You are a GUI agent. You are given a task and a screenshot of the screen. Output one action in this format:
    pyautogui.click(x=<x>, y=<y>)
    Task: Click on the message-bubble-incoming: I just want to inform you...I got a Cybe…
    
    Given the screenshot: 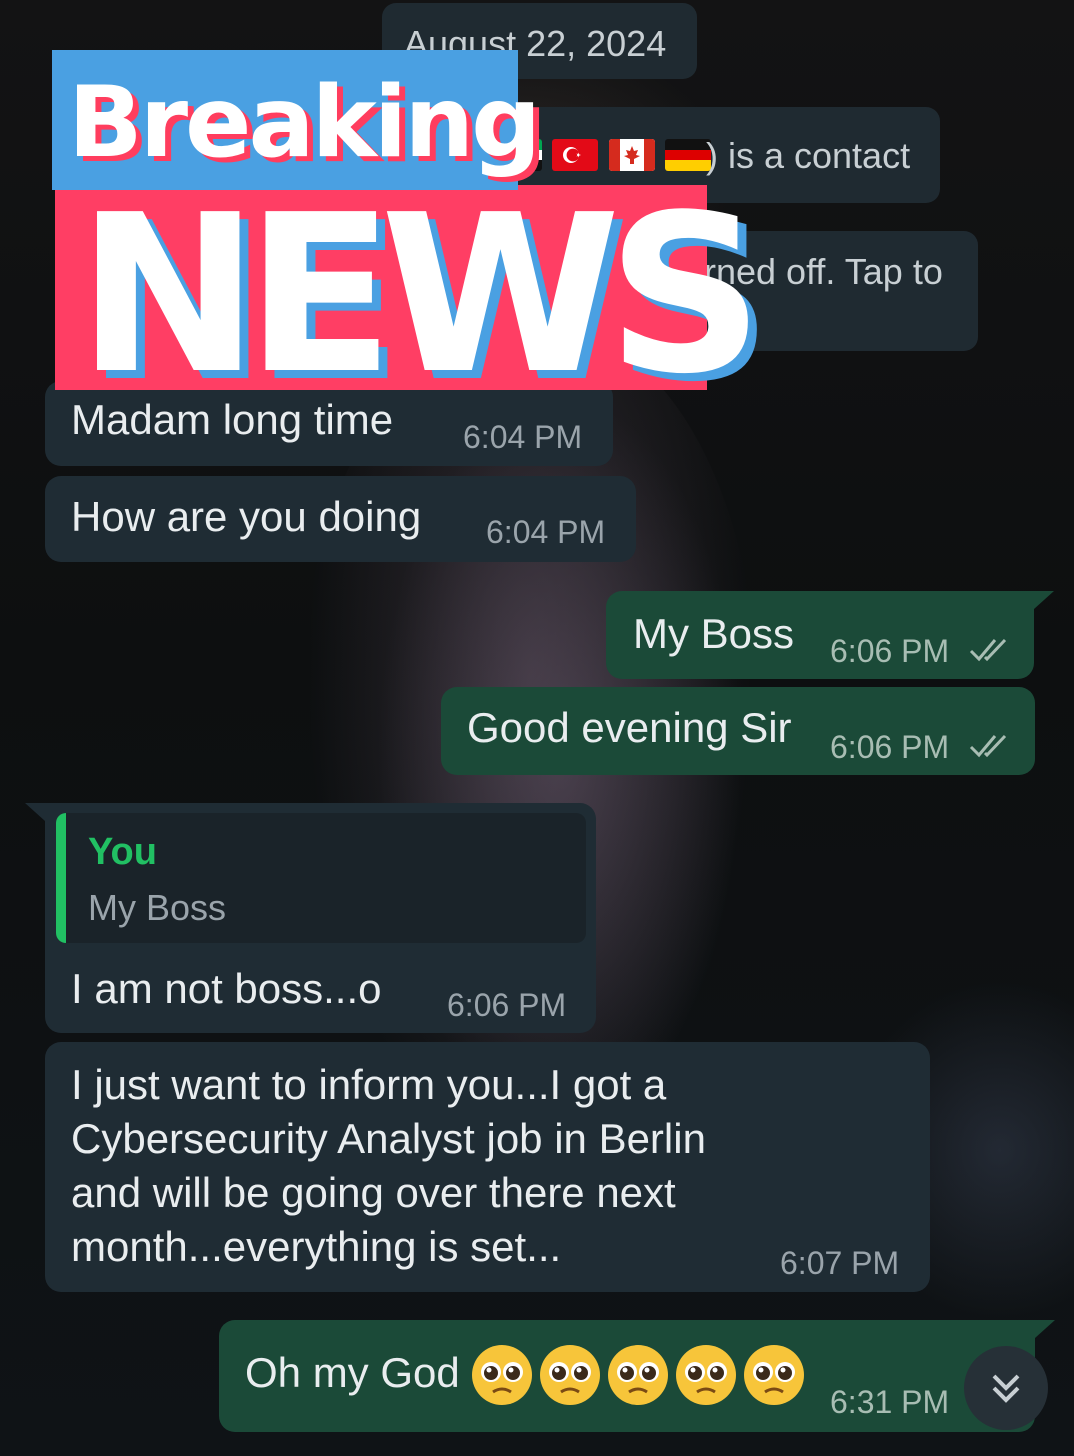 What is the action you would take?
    pyautogui.click(x=487, y=1167)
    